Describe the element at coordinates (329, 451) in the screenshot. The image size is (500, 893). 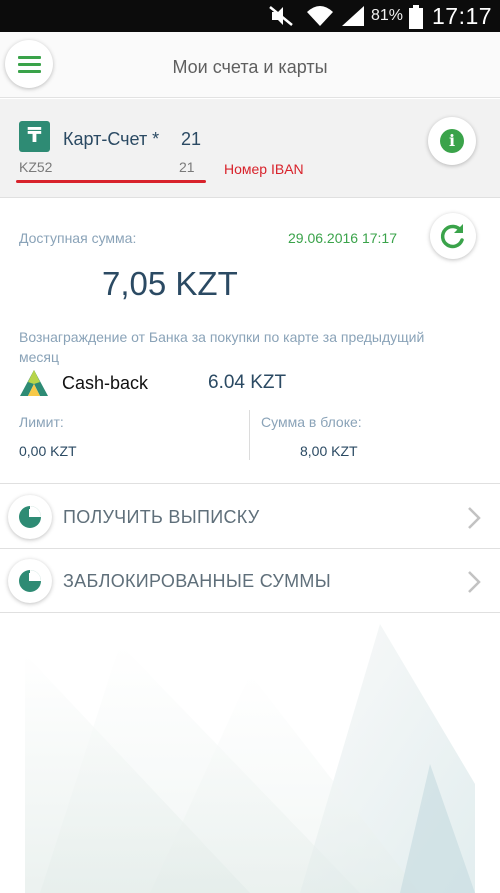
I see `blocked-amount-value: 8,00 KZT` at that location.